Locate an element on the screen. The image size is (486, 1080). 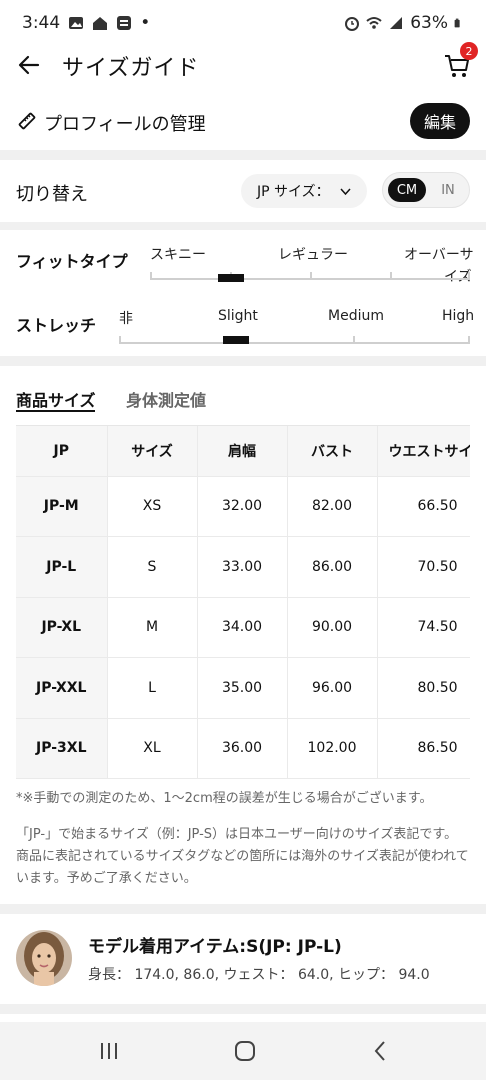
switch-row: 切り替え JP サイズ： CM IN is located at coordinates (243, 190).